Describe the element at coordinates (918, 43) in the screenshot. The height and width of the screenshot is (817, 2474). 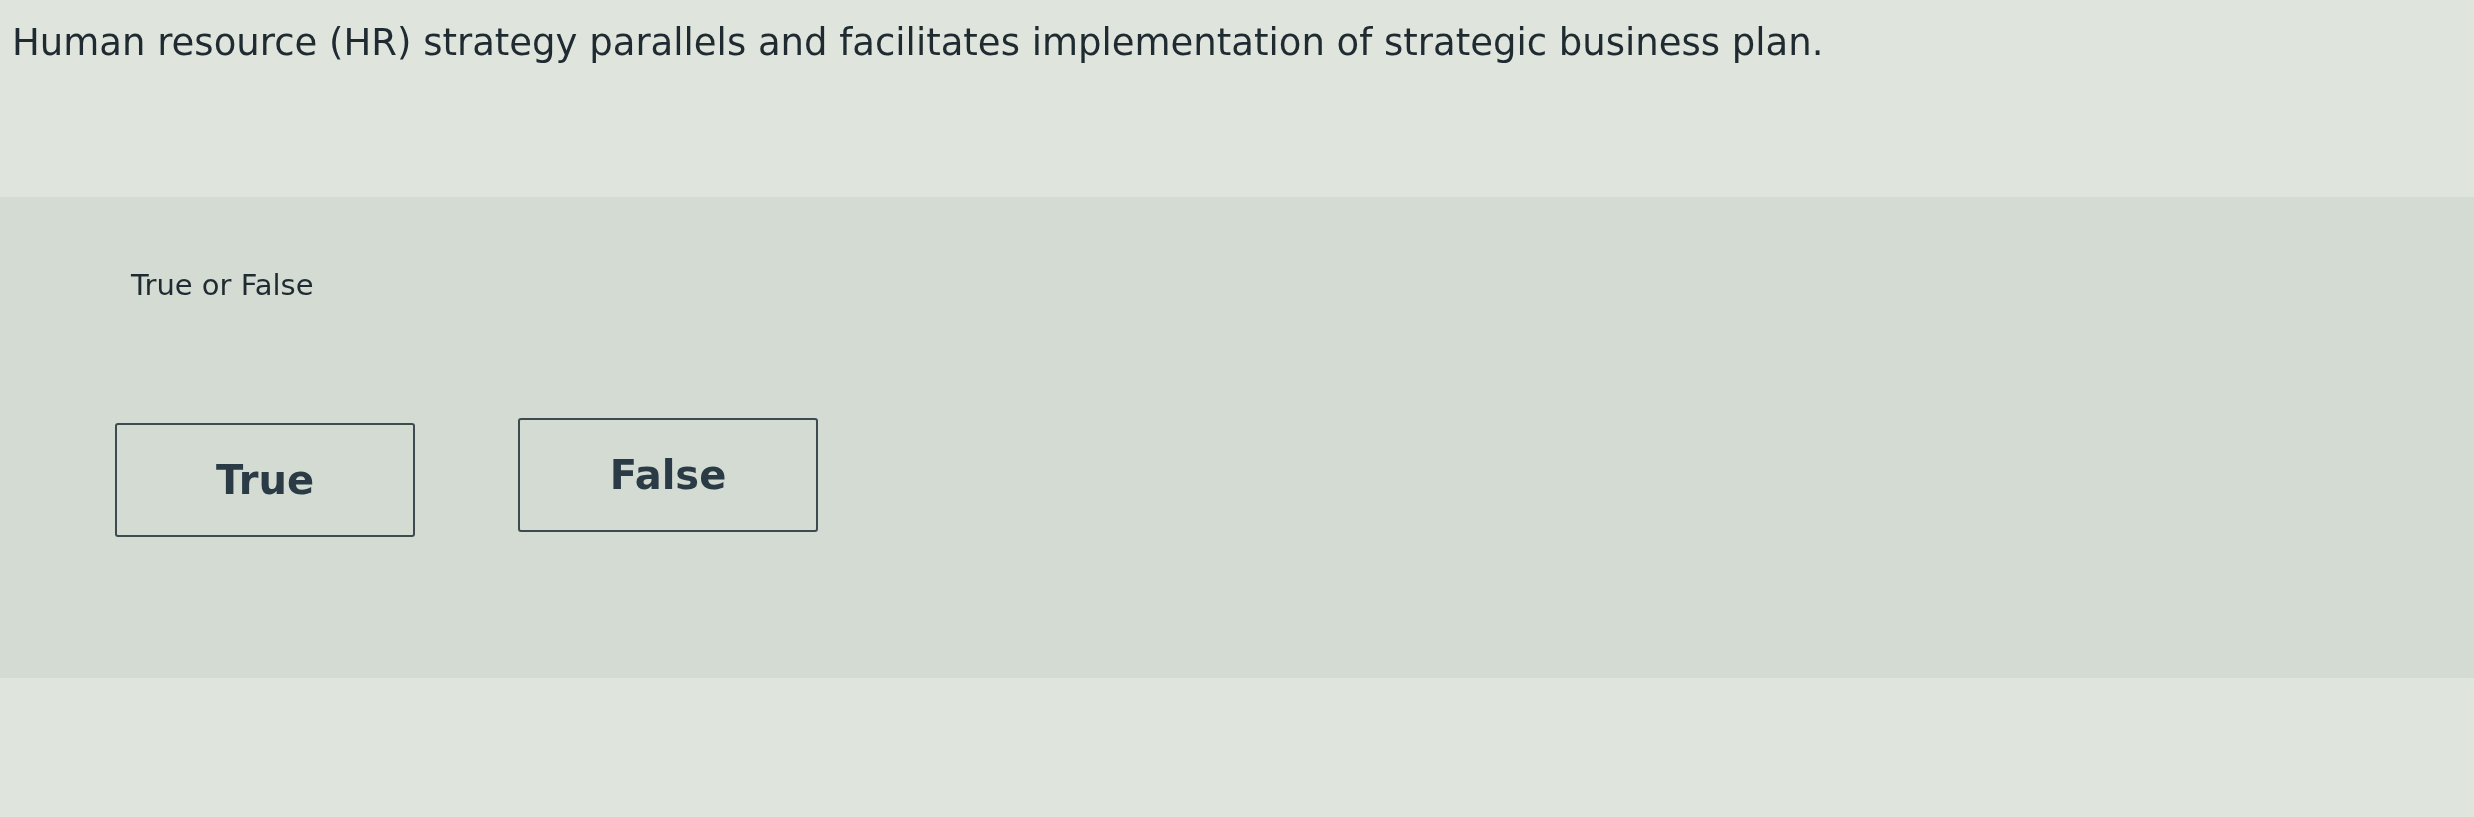
I see `question-text: Human resource (HR) strategy parallels and facilitates implementation of strategic business plan.` at that location.